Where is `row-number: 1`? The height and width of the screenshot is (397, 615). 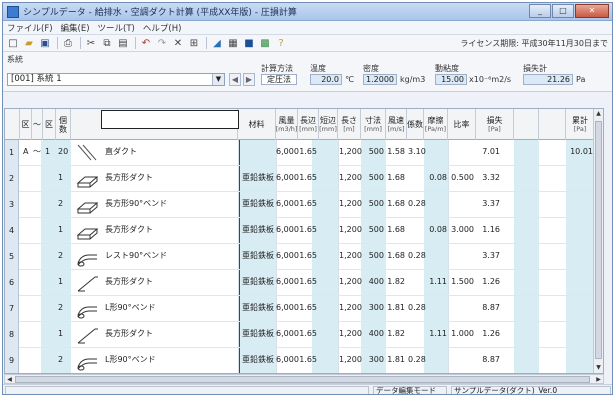
row-number: 1 is located at coordinates (12, 153).